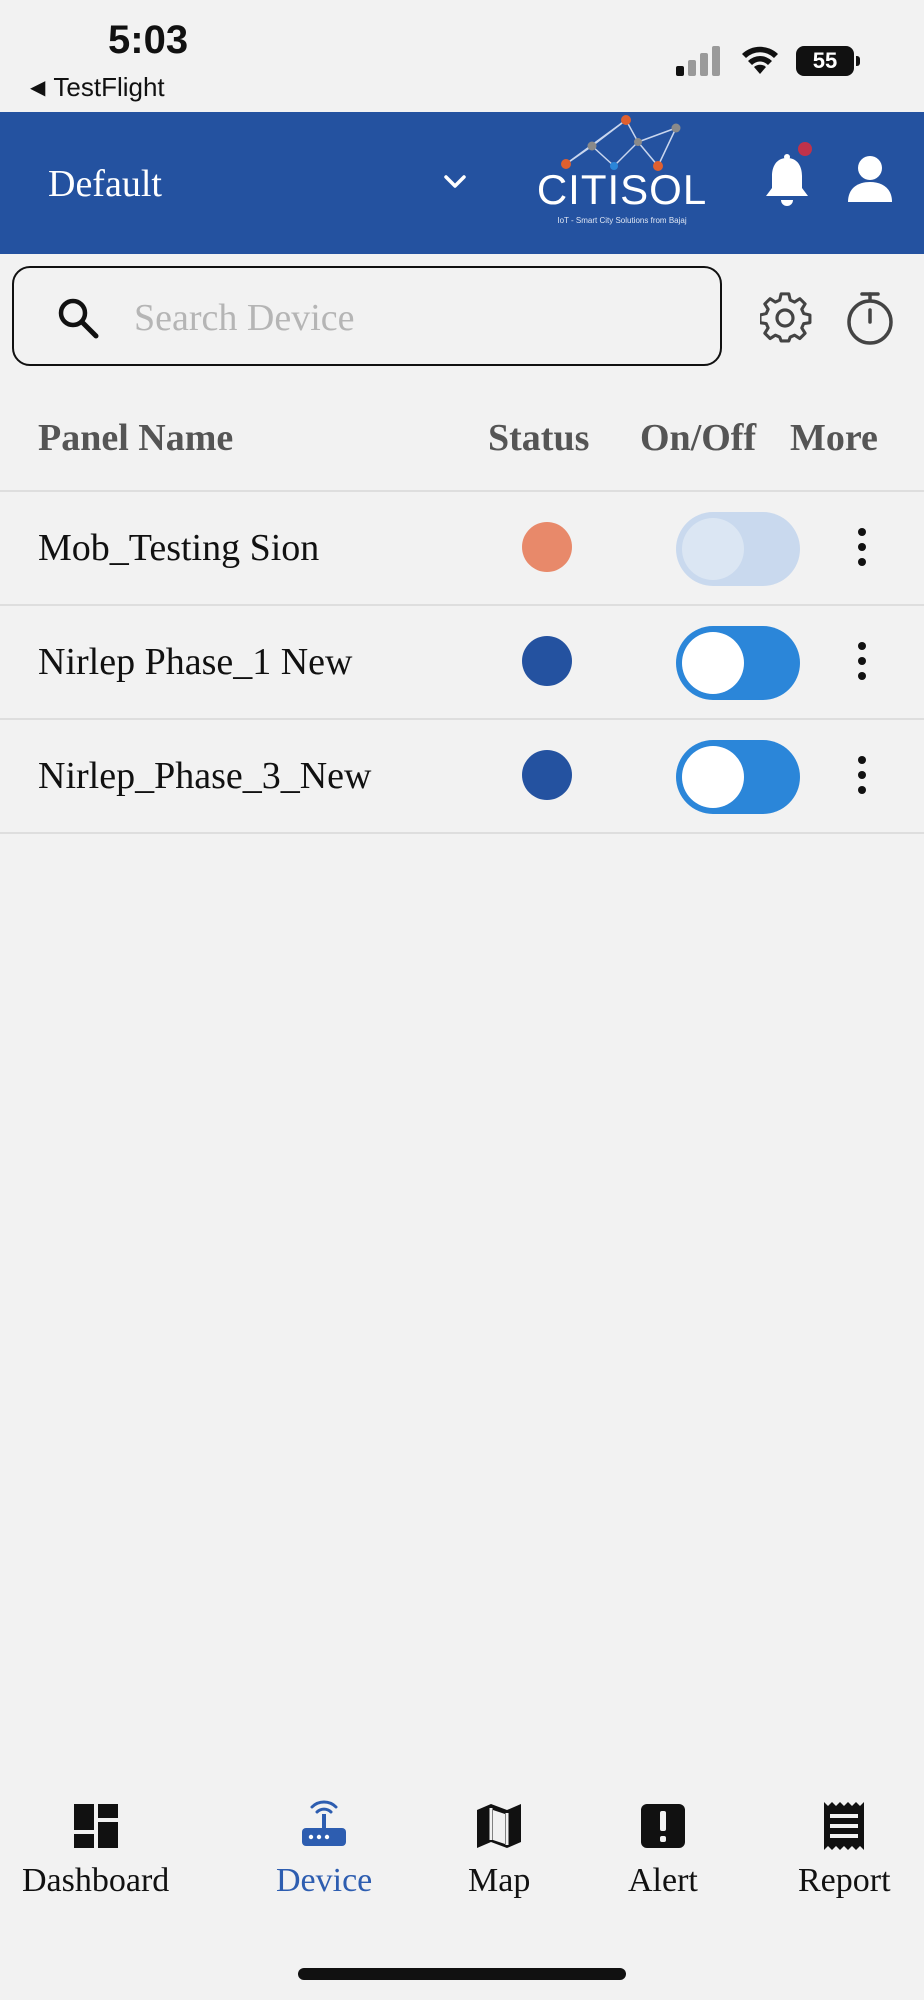  I want to click on nav-label: Report, so click(844, 1880).